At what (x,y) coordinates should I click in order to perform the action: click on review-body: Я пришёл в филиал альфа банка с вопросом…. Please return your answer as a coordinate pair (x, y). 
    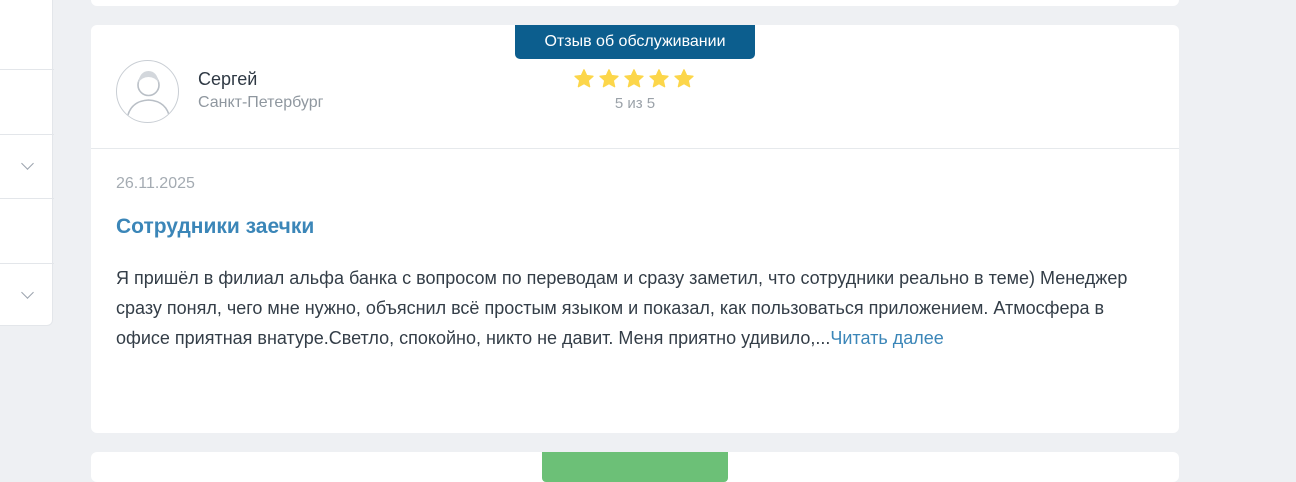
    Looking at the image, I should click on (622, 308).